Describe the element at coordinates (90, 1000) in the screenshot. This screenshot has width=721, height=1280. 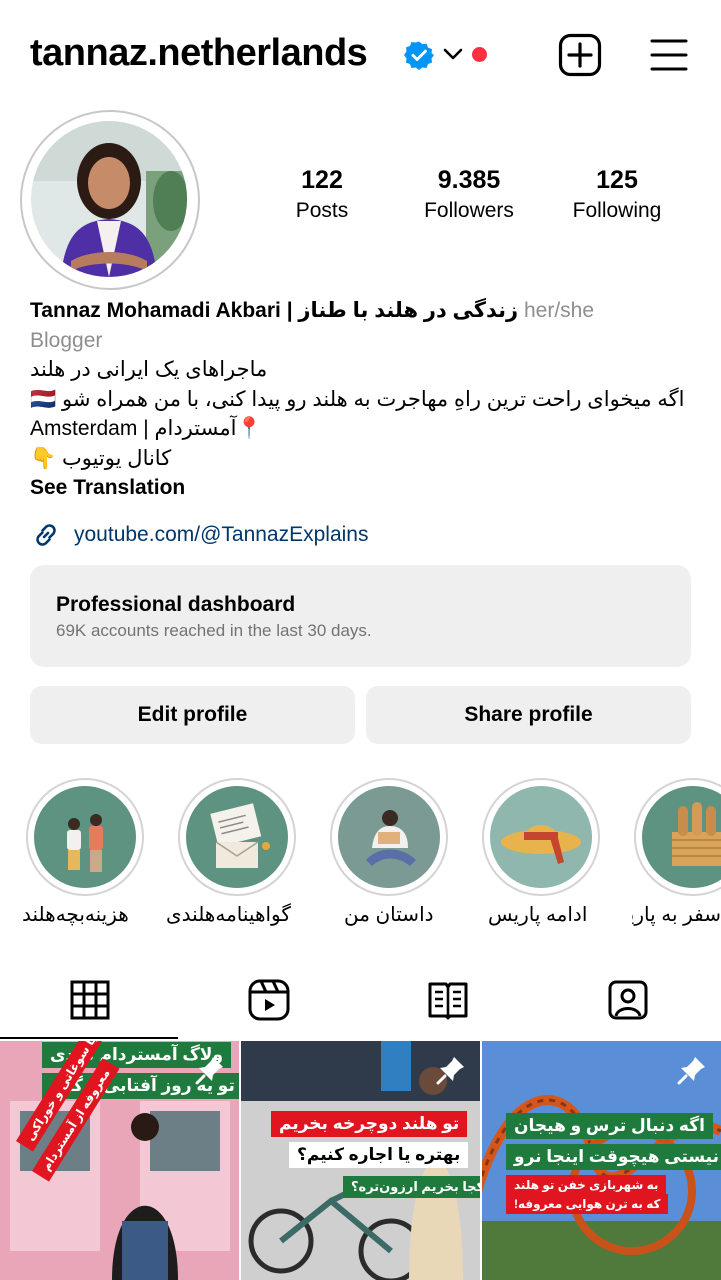
I see `grid-icon` at that location.